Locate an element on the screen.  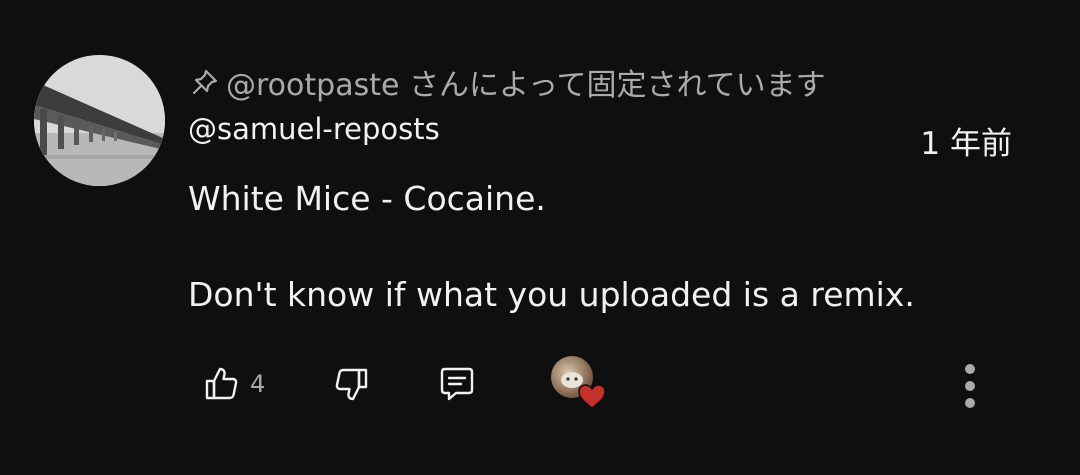
comment-line-1: White Mice - Cocaine. is located at coordinates (367, 198).